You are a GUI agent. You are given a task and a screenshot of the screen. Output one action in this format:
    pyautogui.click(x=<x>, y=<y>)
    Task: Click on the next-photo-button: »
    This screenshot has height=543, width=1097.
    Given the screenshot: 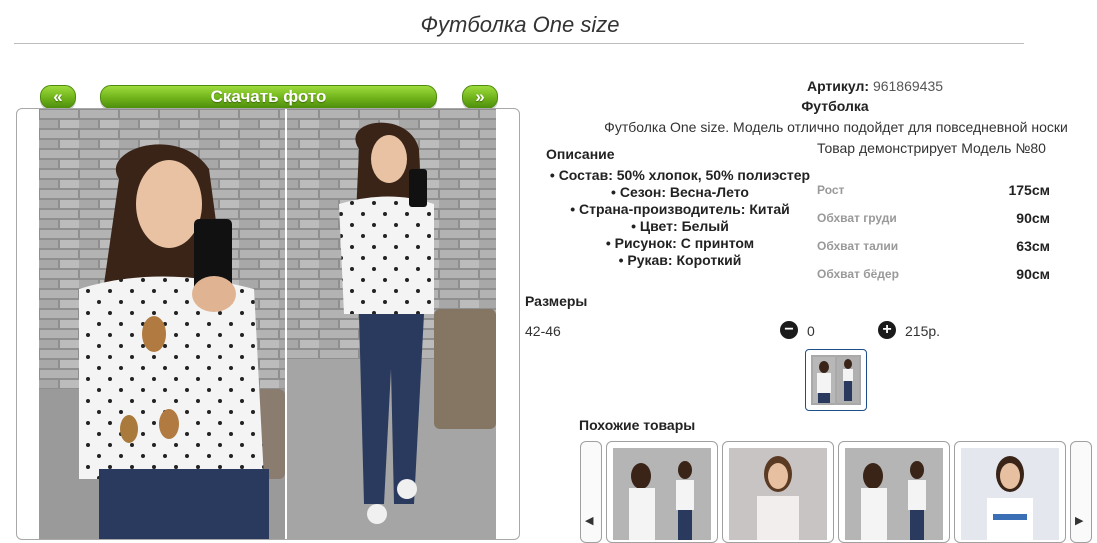 What is the action you would take?
    pyautogui.click(x=480, y=97)
    